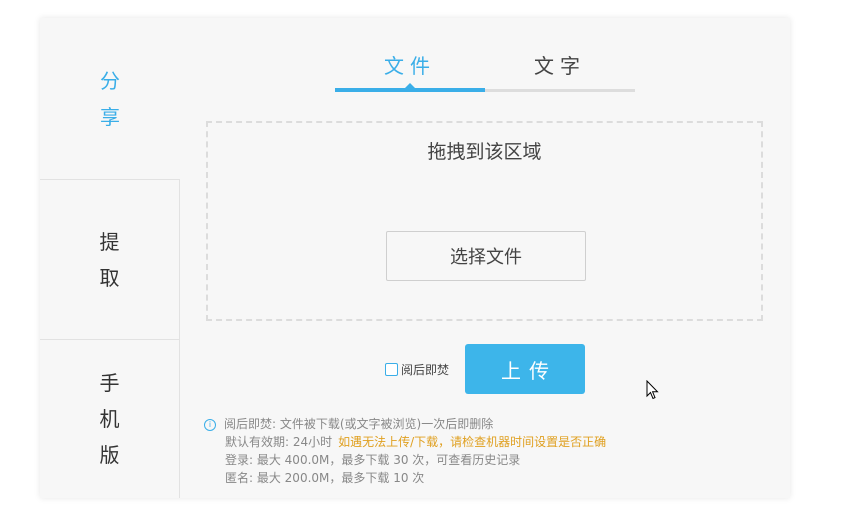 The height and width of the screenshot is (515, 851). What do you see at coordinates (484, 152) in the screenshot?
I see `dropzone-title: 拖拽到该区域` at bounding box center [484, 152].